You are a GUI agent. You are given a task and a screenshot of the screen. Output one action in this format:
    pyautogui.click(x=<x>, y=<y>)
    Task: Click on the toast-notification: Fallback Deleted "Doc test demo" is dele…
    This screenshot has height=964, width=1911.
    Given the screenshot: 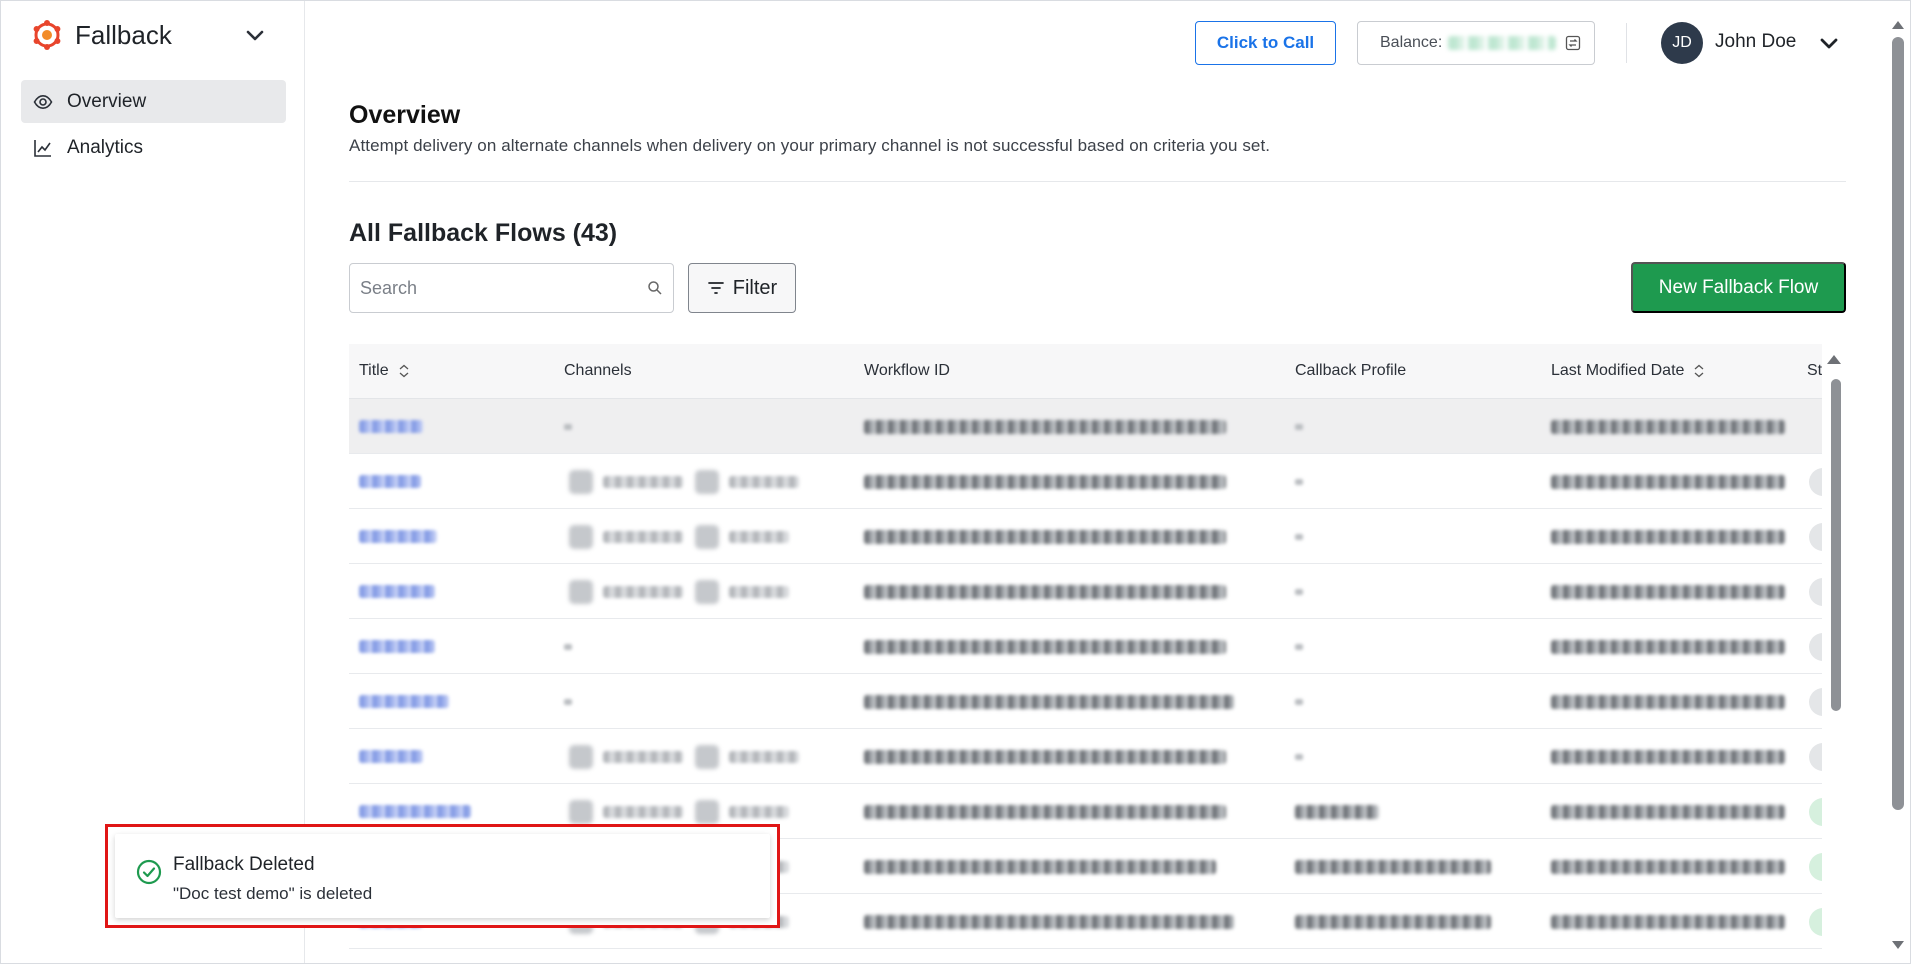 What is the action you would take?
    pyautogui.click(x=442, y=876)
    